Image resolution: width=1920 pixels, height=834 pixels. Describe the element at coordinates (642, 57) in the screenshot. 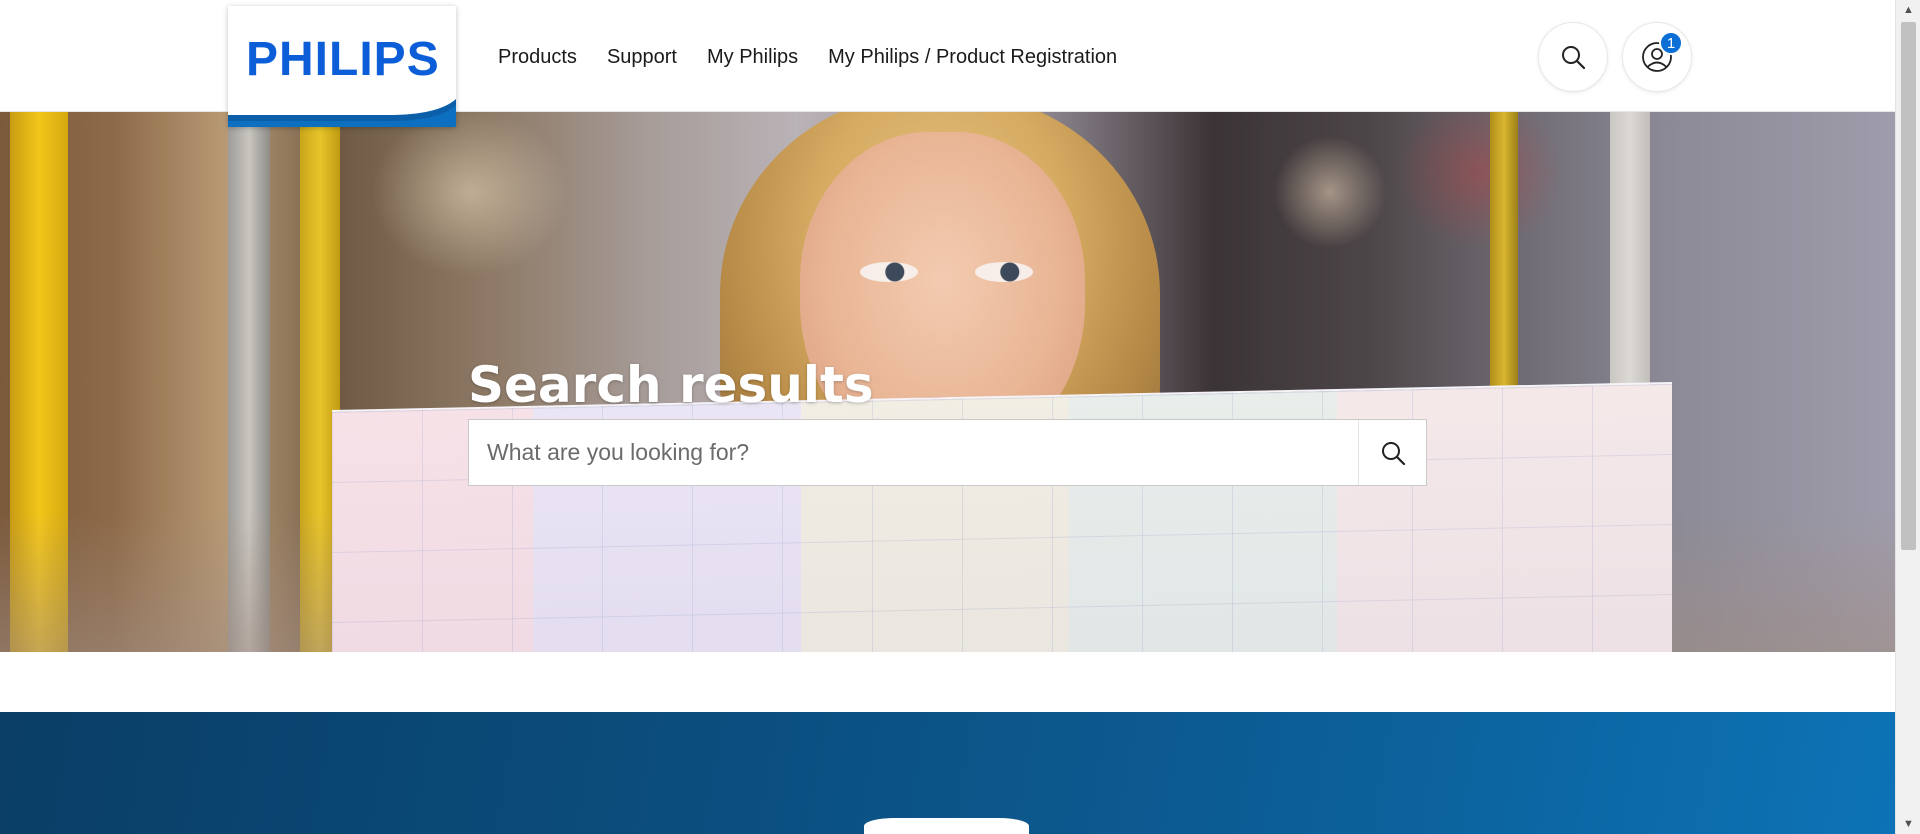

I see `nav-item-support: Support` at that location.